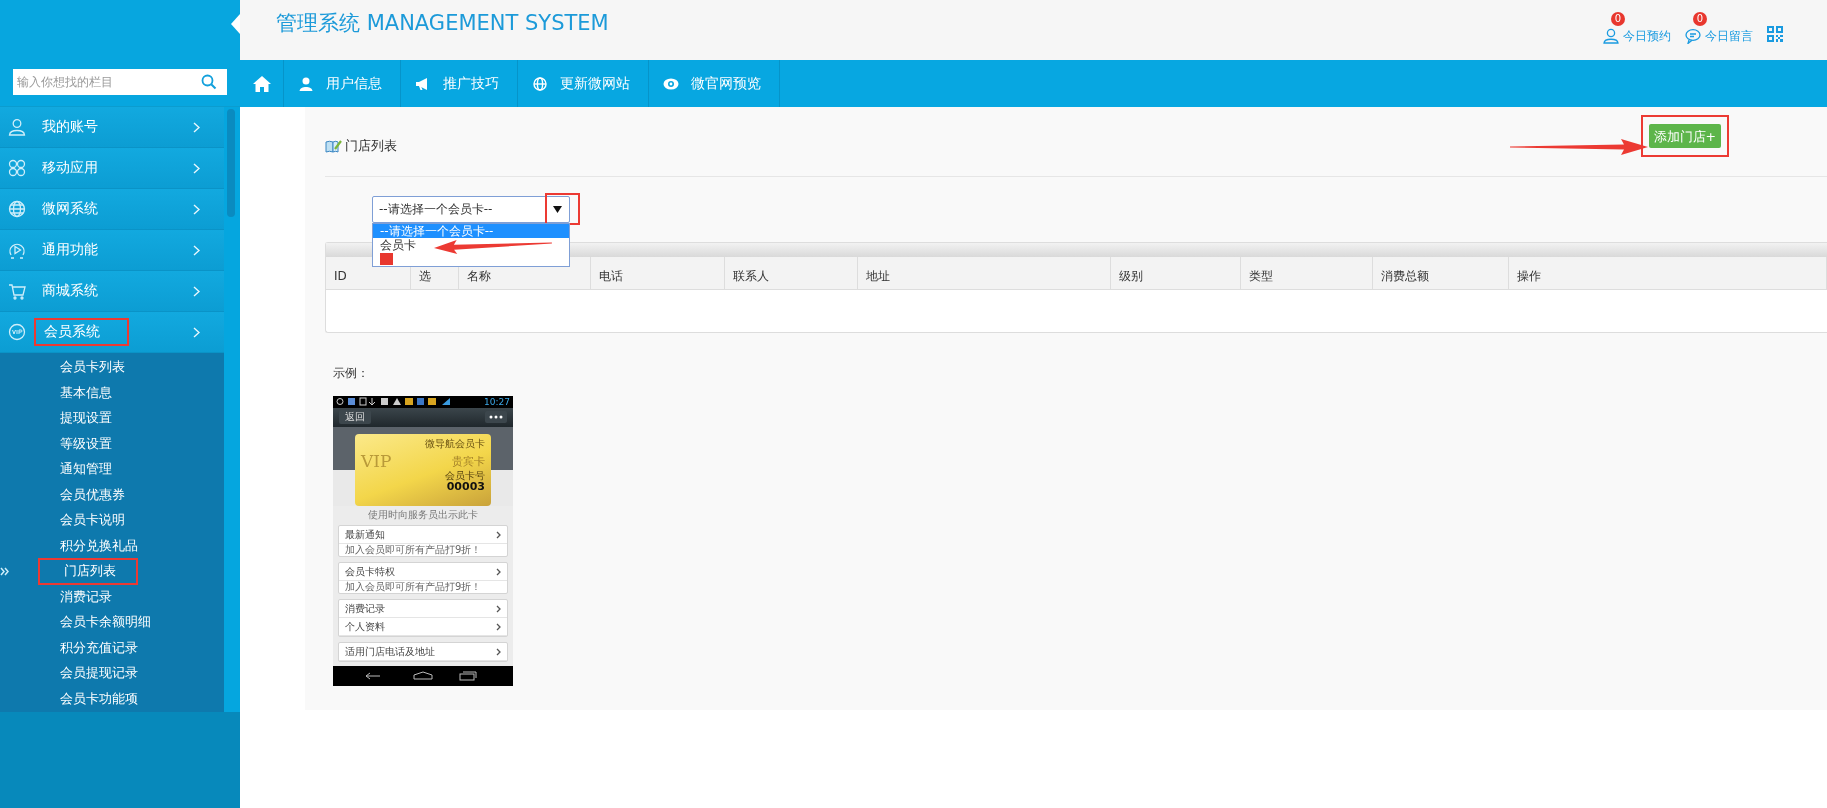 This screenshot has width=1827, height=808. What do you see at coordinates (70, 249) in the screenshot?
I see `menu-label: 通用功能` at bounding box center [70, 249].